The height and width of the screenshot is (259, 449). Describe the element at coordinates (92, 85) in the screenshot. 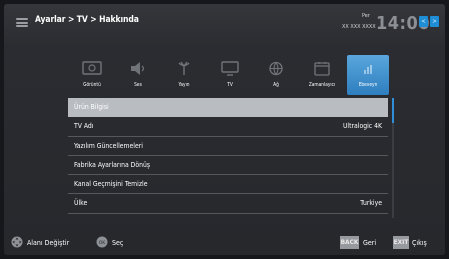

I see `category-label: Görüntü` at that location.